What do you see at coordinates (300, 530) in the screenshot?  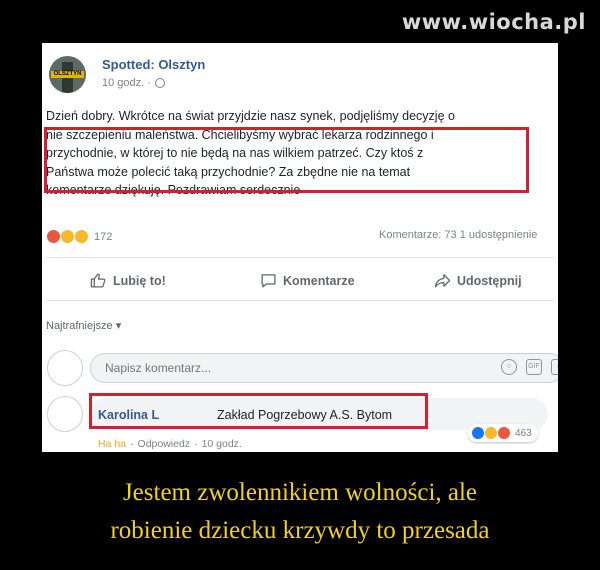 I see `caption-line-2: robienie dziecku krzywdy to przesada` at bounding box center [300, 530].